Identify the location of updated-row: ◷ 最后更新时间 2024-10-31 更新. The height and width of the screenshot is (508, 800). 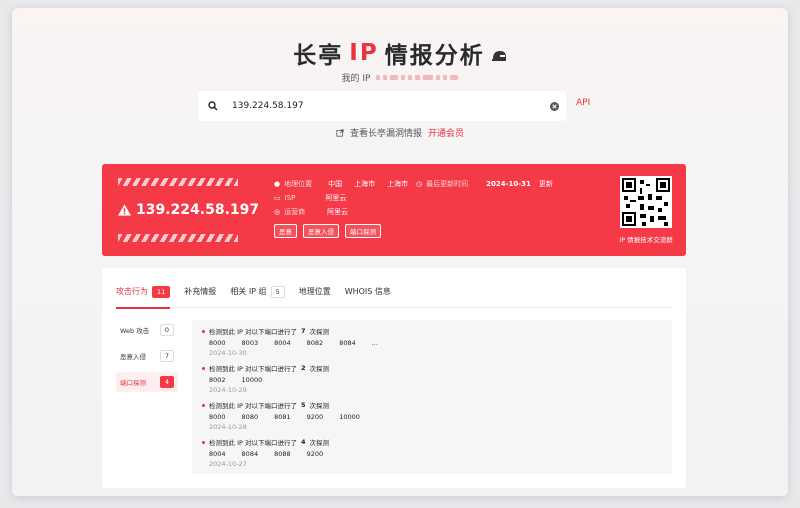
(484, 184).